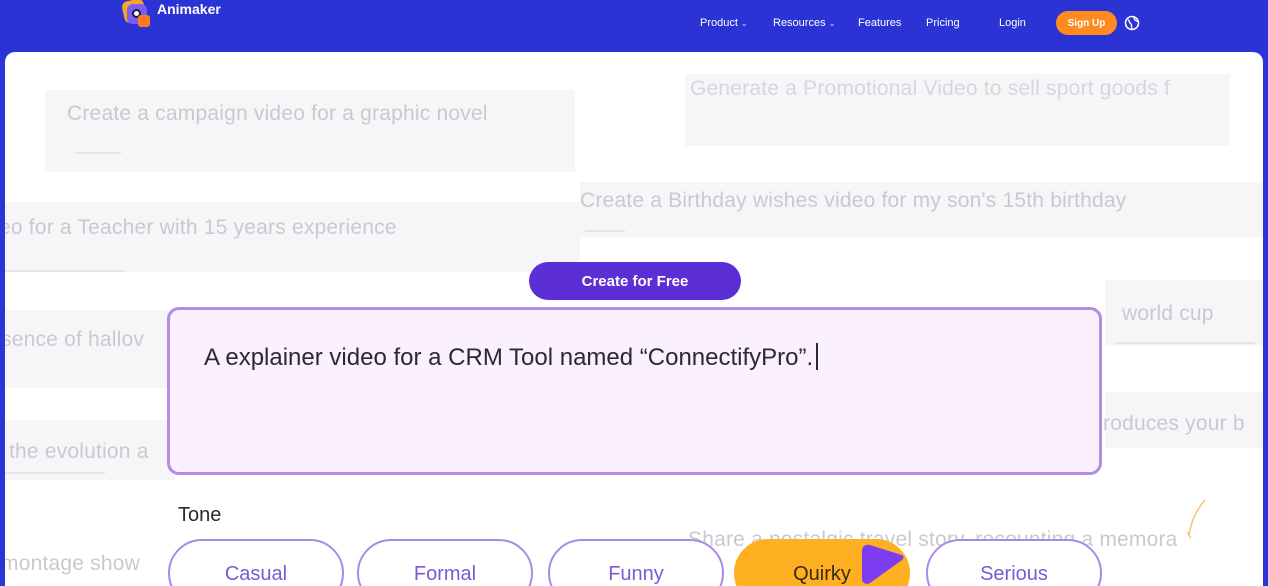 Image resolution: width=1268 pixels, height=586 pixels. I want to click on text-caret, so click(817, 356).